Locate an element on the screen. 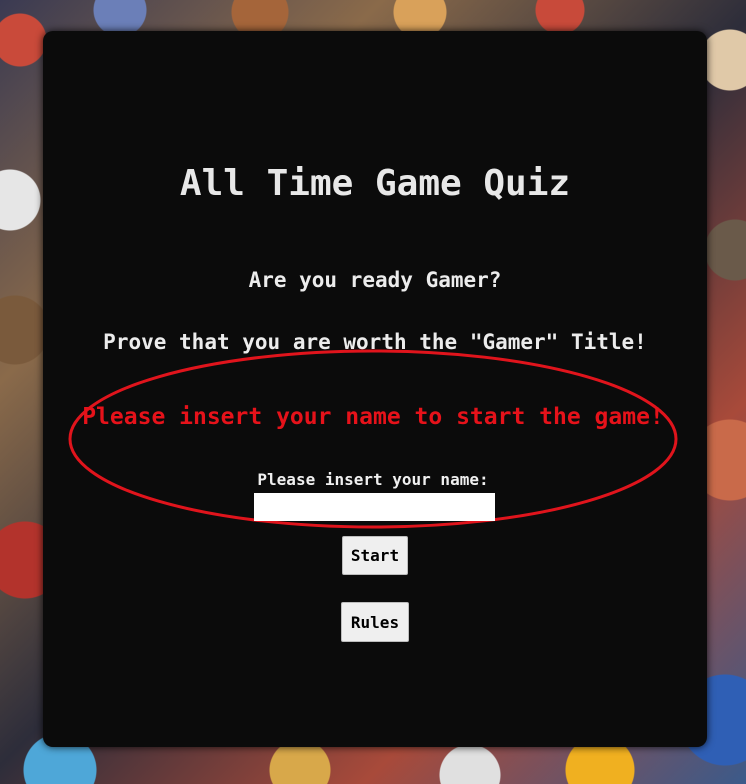 The width and height of the screenshot is (746, 784). start-button: Start is located at coordinates (375, 555).